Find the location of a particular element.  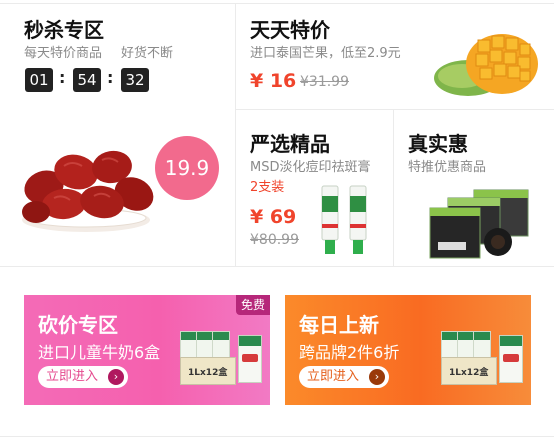

selected-subtitle: MSD淡化痘印祛斑膏 is located at coordinates (310, 167).